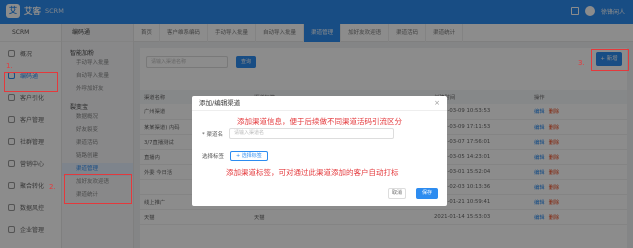  What do you see at coordinates (52, 187) in the screenshot?
I see `step-number: 2.` at bounding box center [52, 187].